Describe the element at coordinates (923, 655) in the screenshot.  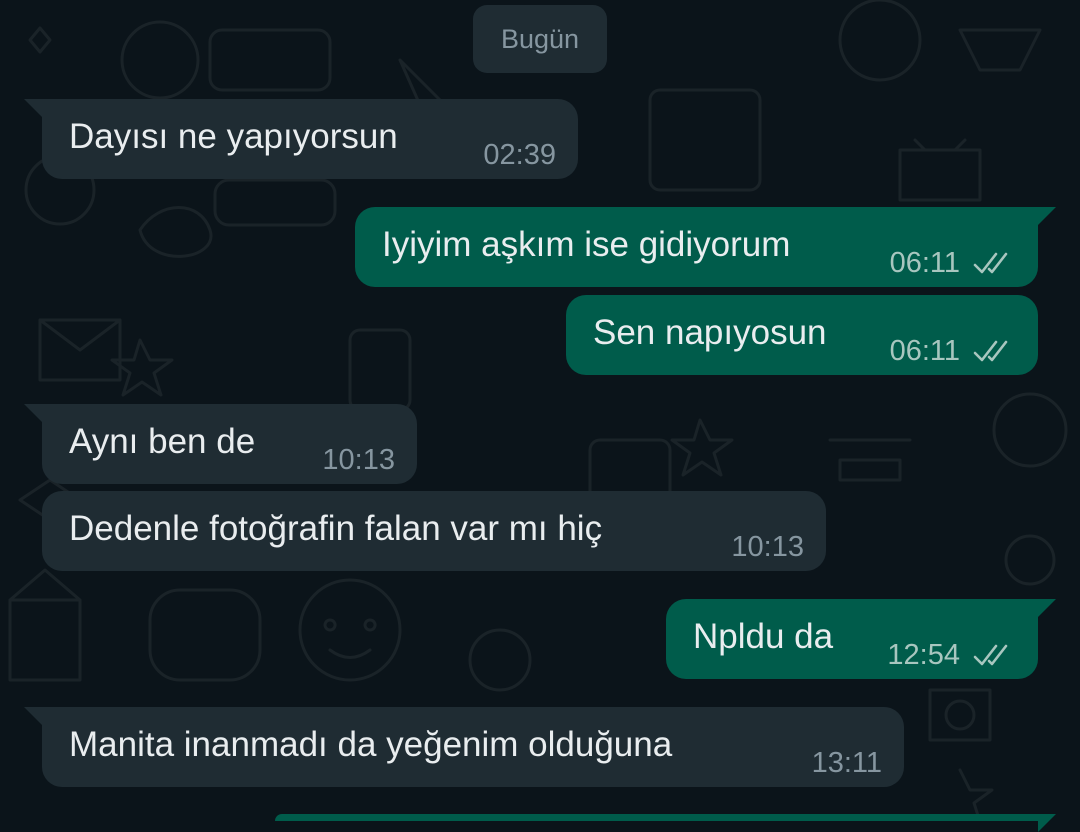
I see `message-time: 12:54` at that location.